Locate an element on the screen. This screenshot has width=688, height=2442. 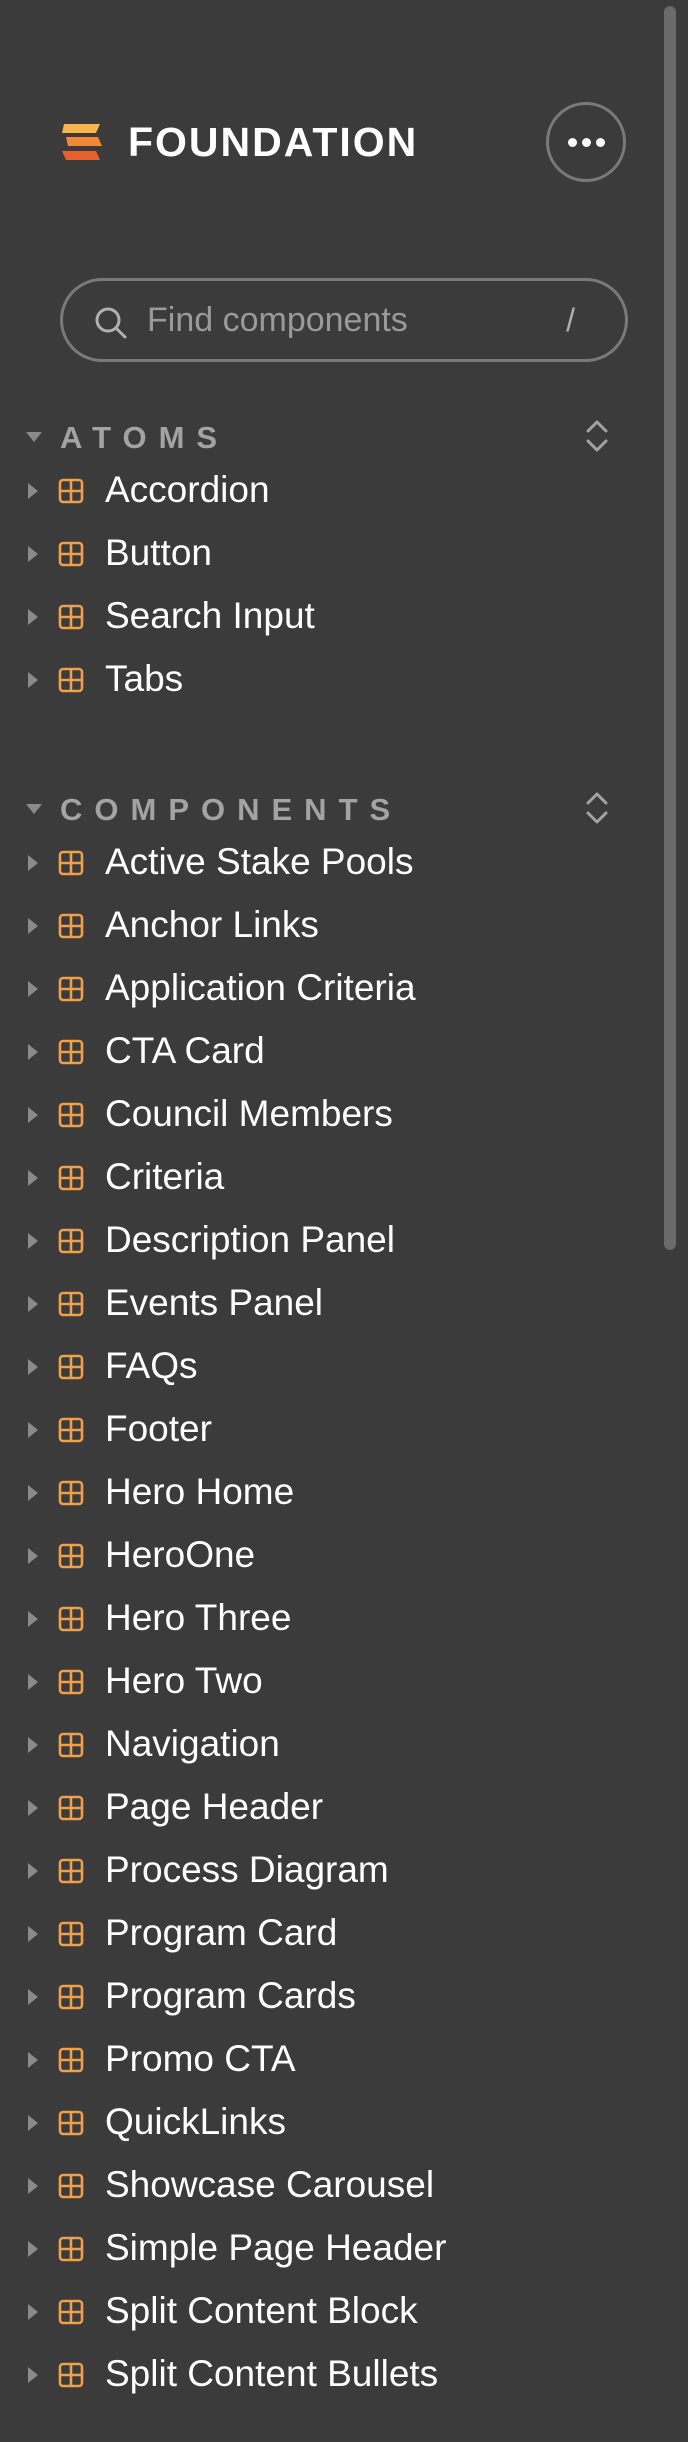
tree-item: Split Content Block is located at coordinates (320, 2311).